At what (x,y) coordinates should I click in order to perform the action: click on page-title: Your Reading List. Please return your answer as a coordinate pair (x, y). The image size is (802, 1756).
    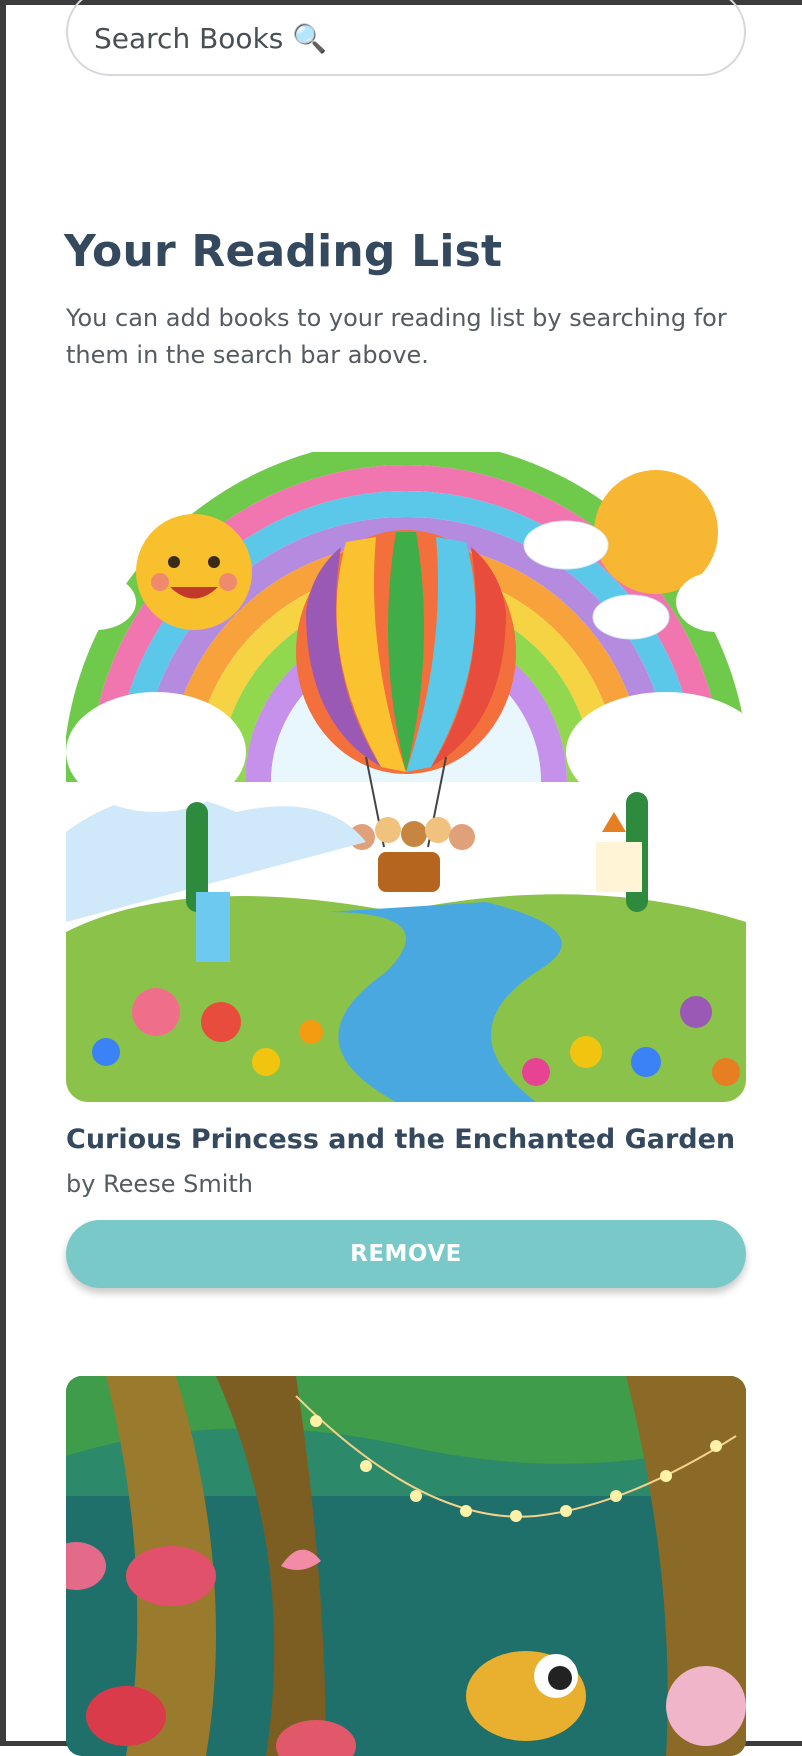
    Looking at the image, I should click on (283, 251).